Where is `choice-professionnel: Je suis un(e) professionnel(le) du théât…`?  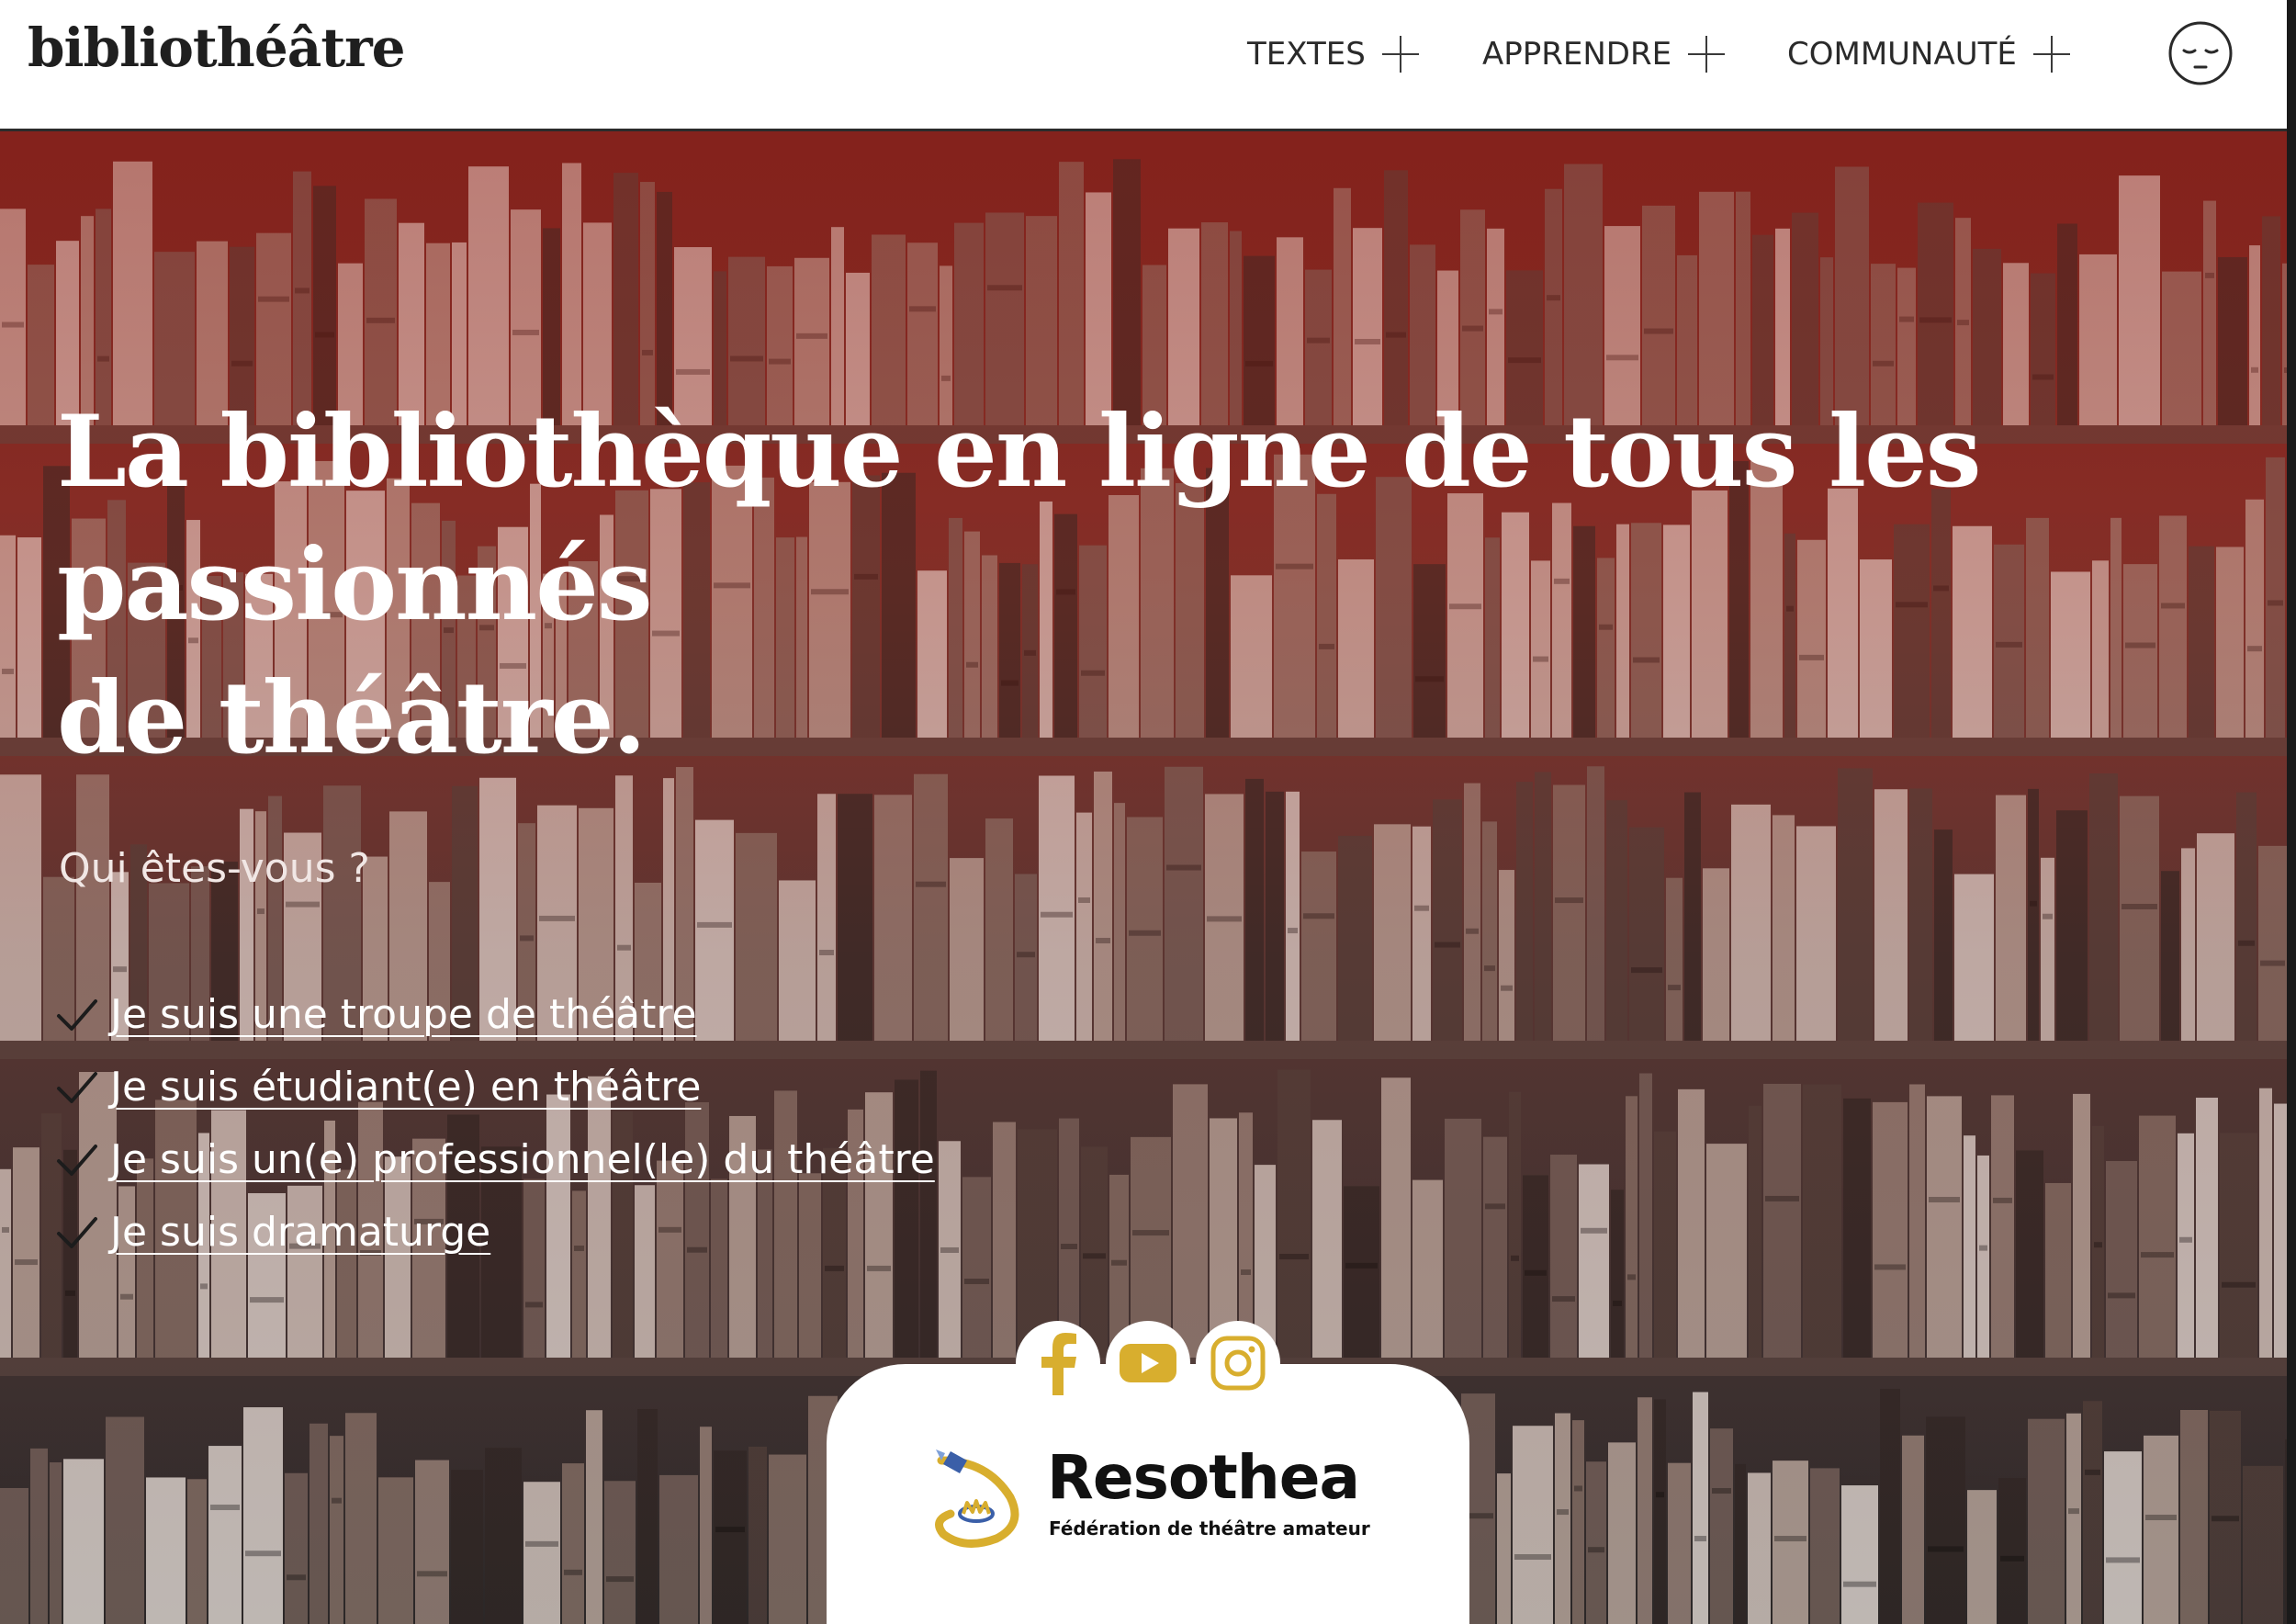
choice-professionnel: Je suis un(e) professionnel(le) du théât… is located at coordinates (495, 1159).